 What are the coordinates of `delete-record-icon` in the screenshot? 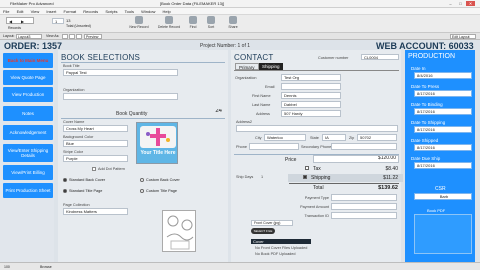 It's located at (169, 20).